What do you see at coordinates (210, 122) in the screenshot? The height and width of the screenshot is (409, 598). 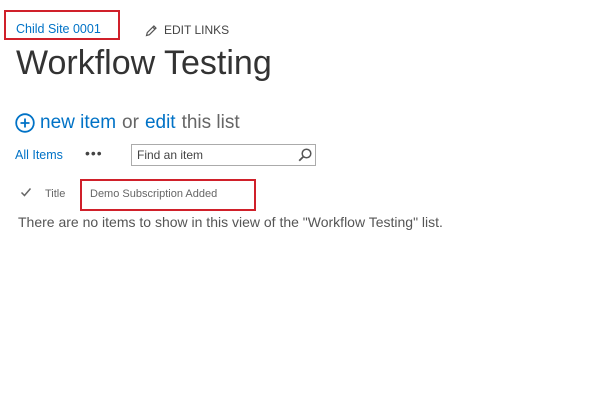 I see `this-list-text: this list` at bounding box center [210, 122].